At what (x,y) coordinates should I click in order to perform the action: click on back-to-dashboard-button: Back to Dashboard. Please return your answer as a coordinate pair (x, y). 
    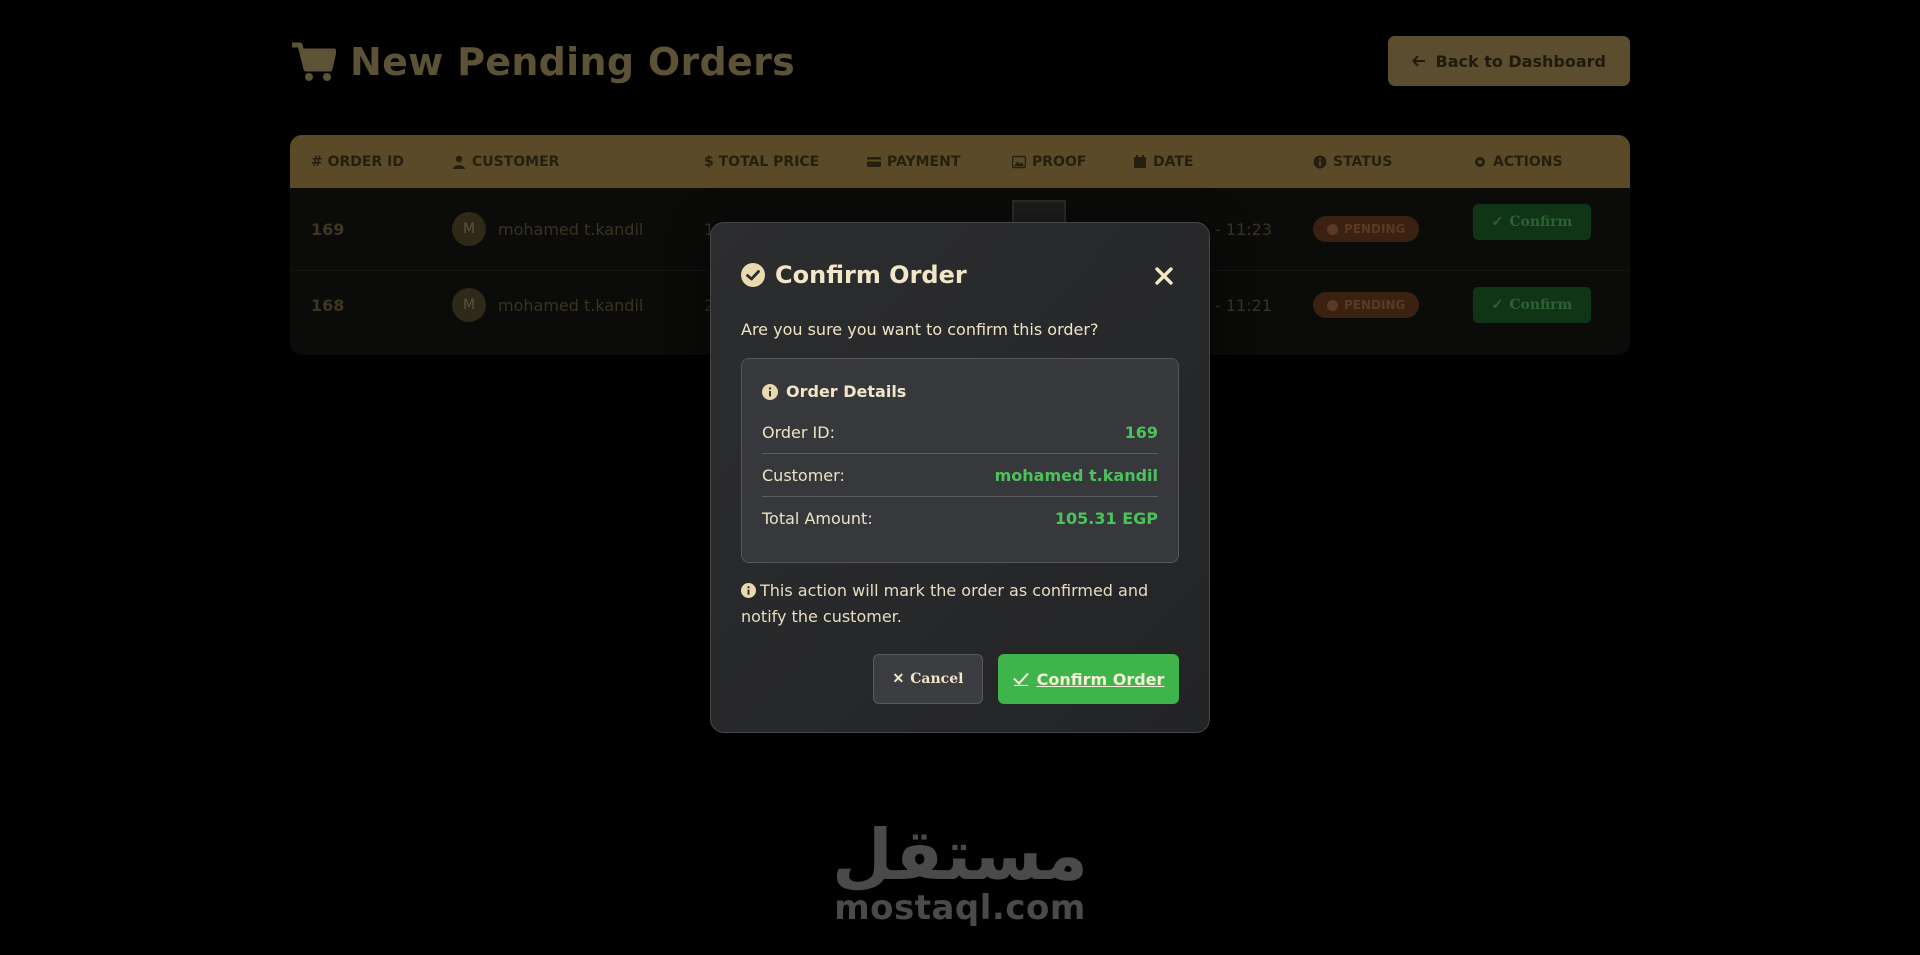
    Looking at the image, I should click on (1508, 61).